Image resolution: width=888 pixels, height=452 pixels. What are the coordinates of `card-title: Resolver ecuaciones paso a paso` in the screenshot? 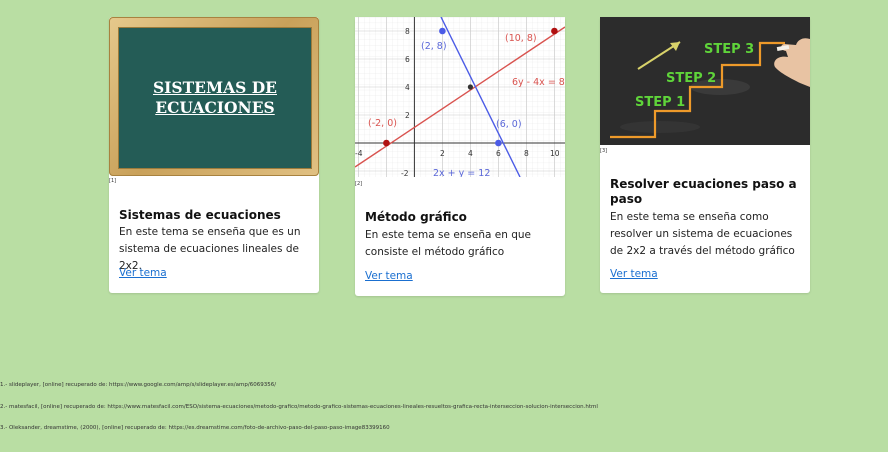 It's located at (703, 191).